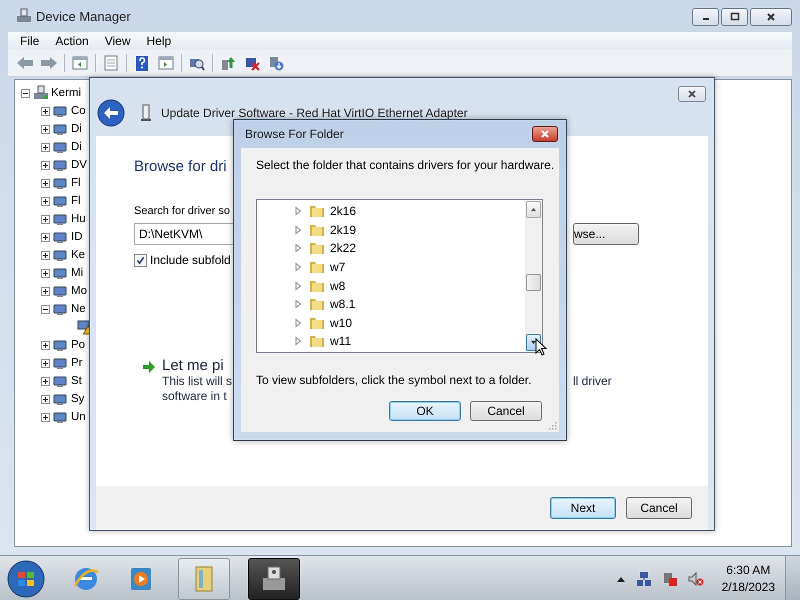  Describe the element at coordinates (78, 219) in the screenshot. I see `tree-item: Hu` at that location.